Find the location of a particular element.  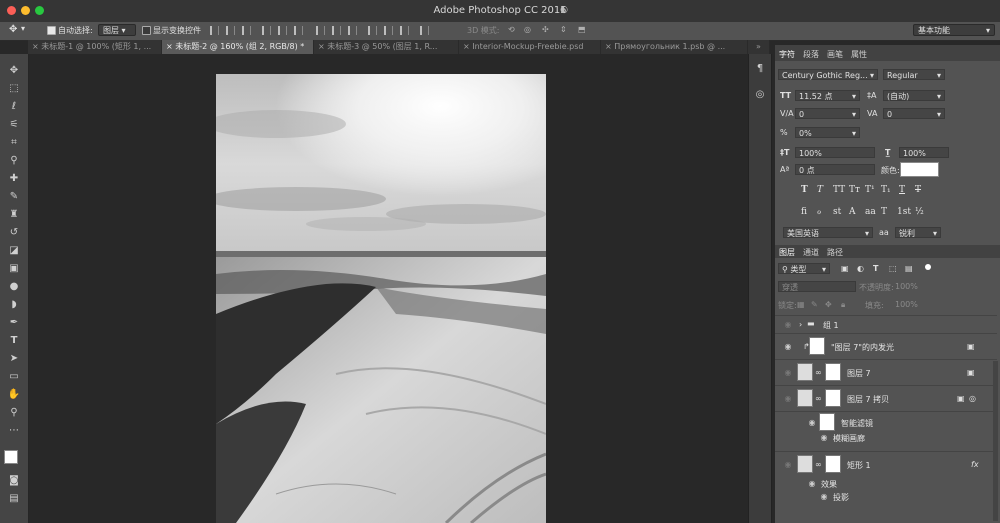

lock-all-icon: 🔒︎ is located at coordinates (843, 305).